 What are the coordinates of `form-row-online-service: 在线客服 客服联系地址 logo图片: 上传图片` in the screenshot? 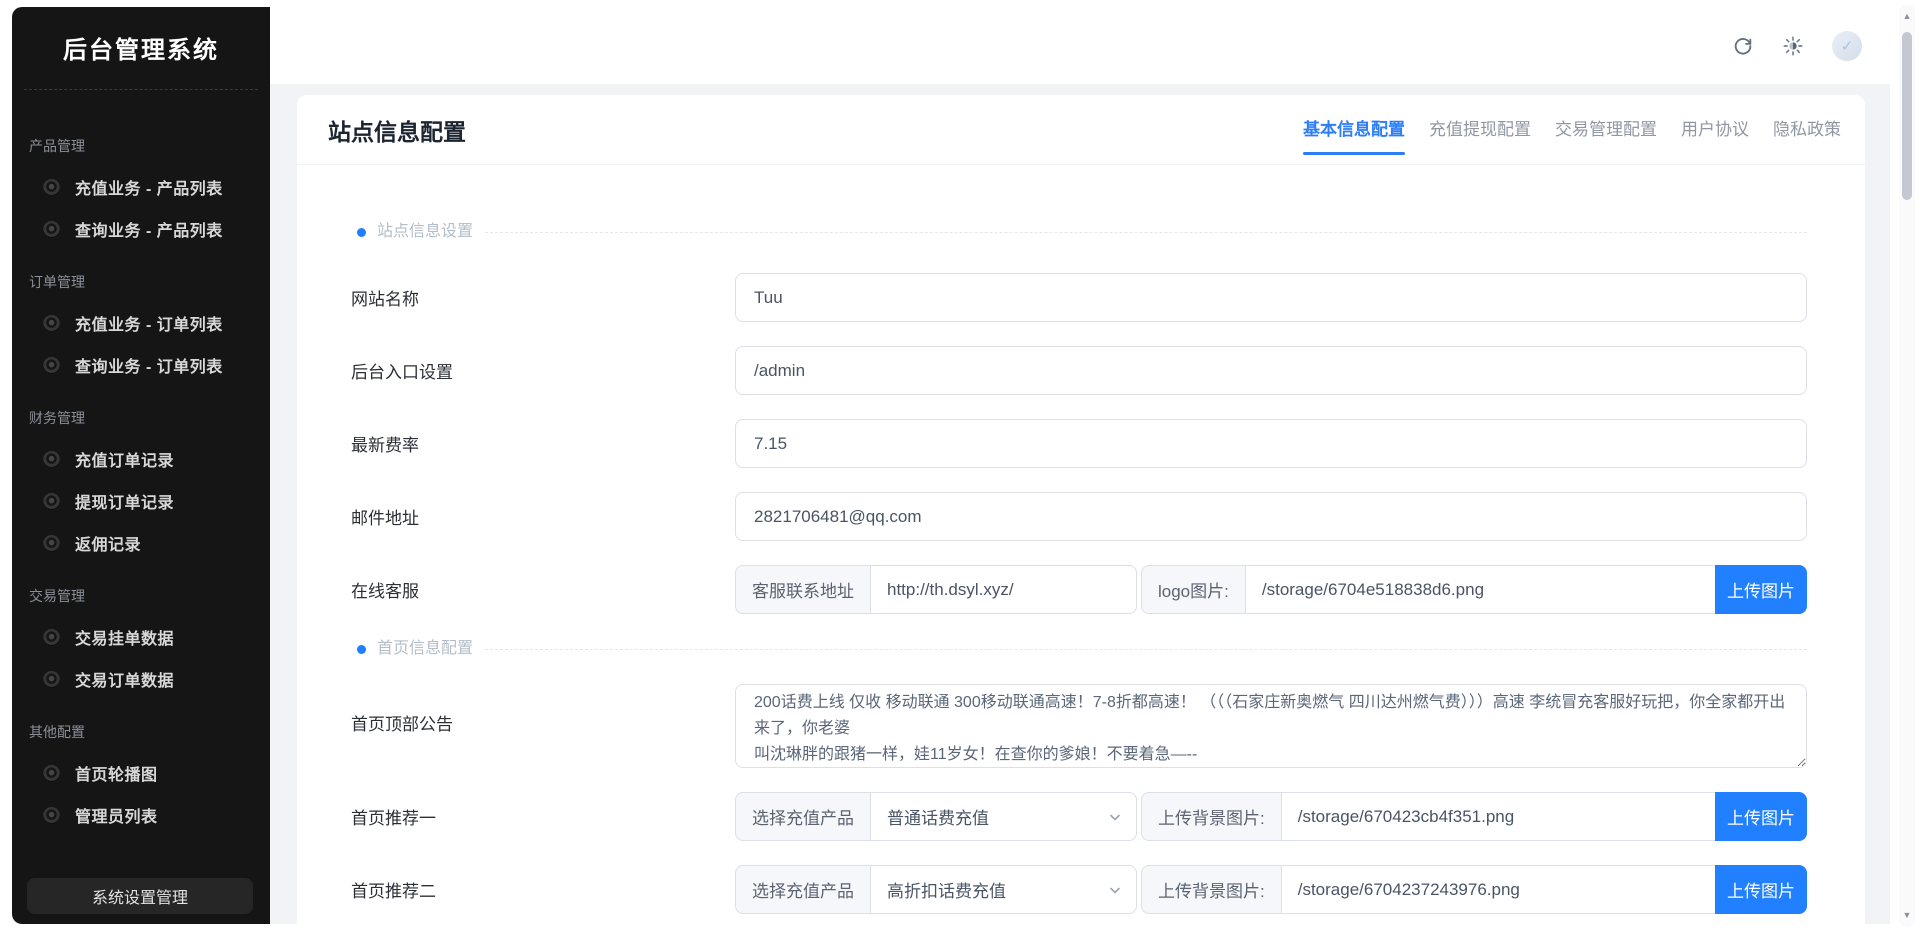 It's located at (1079, 589).